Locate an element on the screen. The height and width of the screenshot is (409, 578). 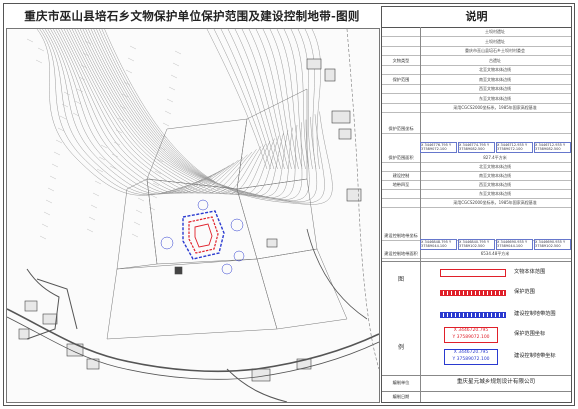
legend-row-label: 文物类型 is located at coordinates (401, 60).